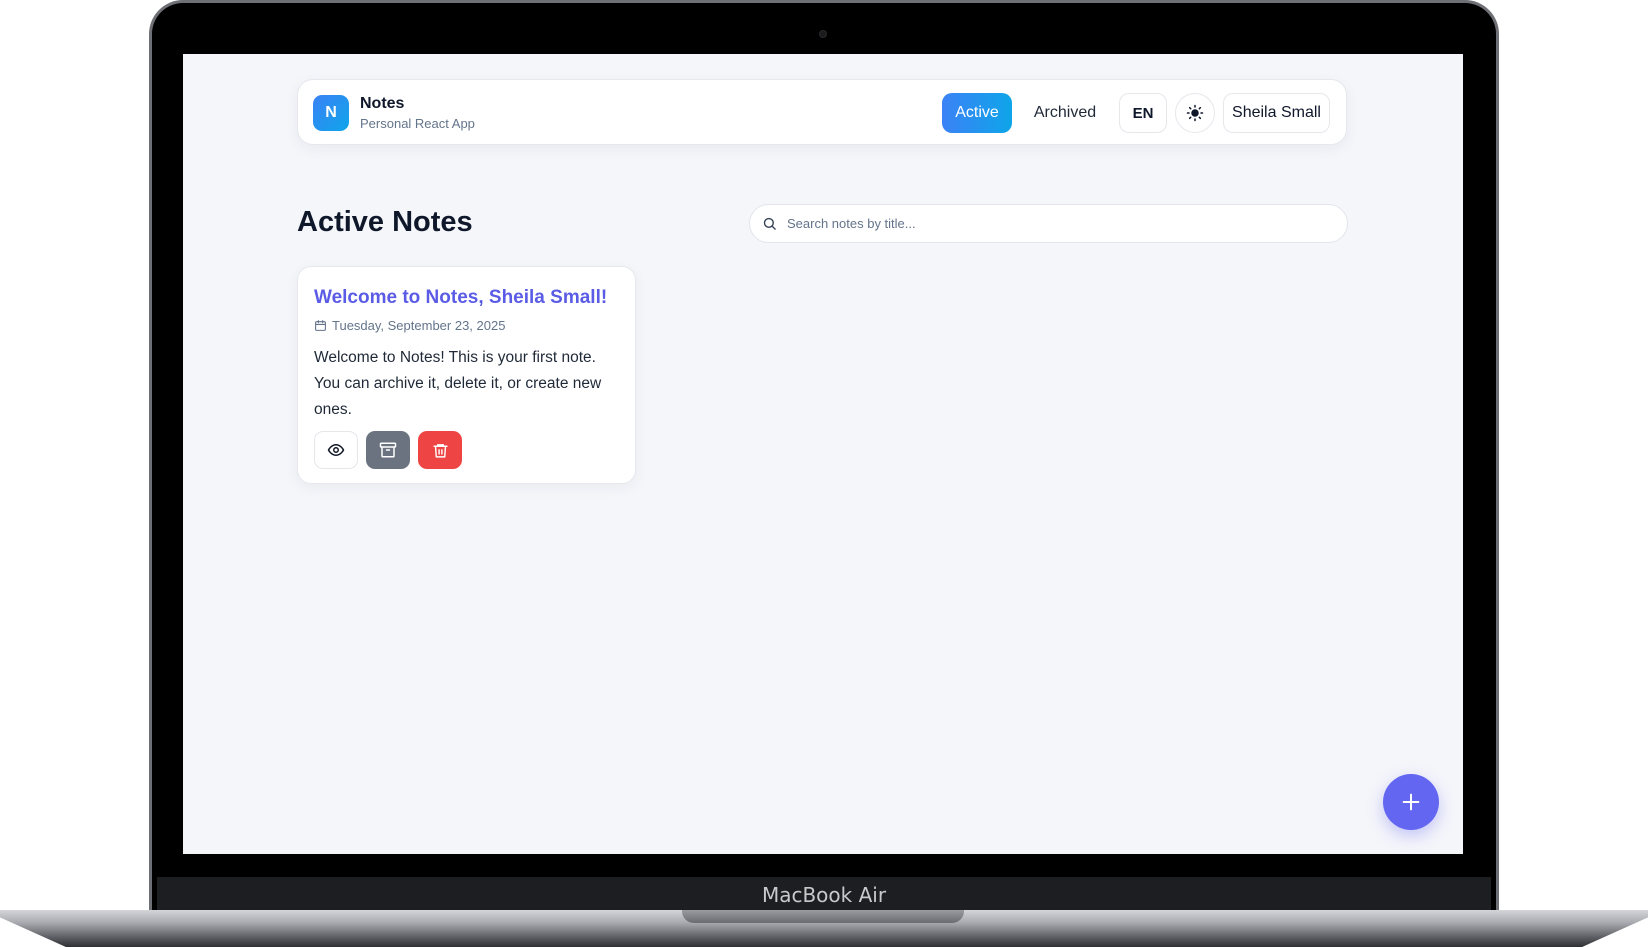  I want to click on archive-note-button, so click(388, 450).